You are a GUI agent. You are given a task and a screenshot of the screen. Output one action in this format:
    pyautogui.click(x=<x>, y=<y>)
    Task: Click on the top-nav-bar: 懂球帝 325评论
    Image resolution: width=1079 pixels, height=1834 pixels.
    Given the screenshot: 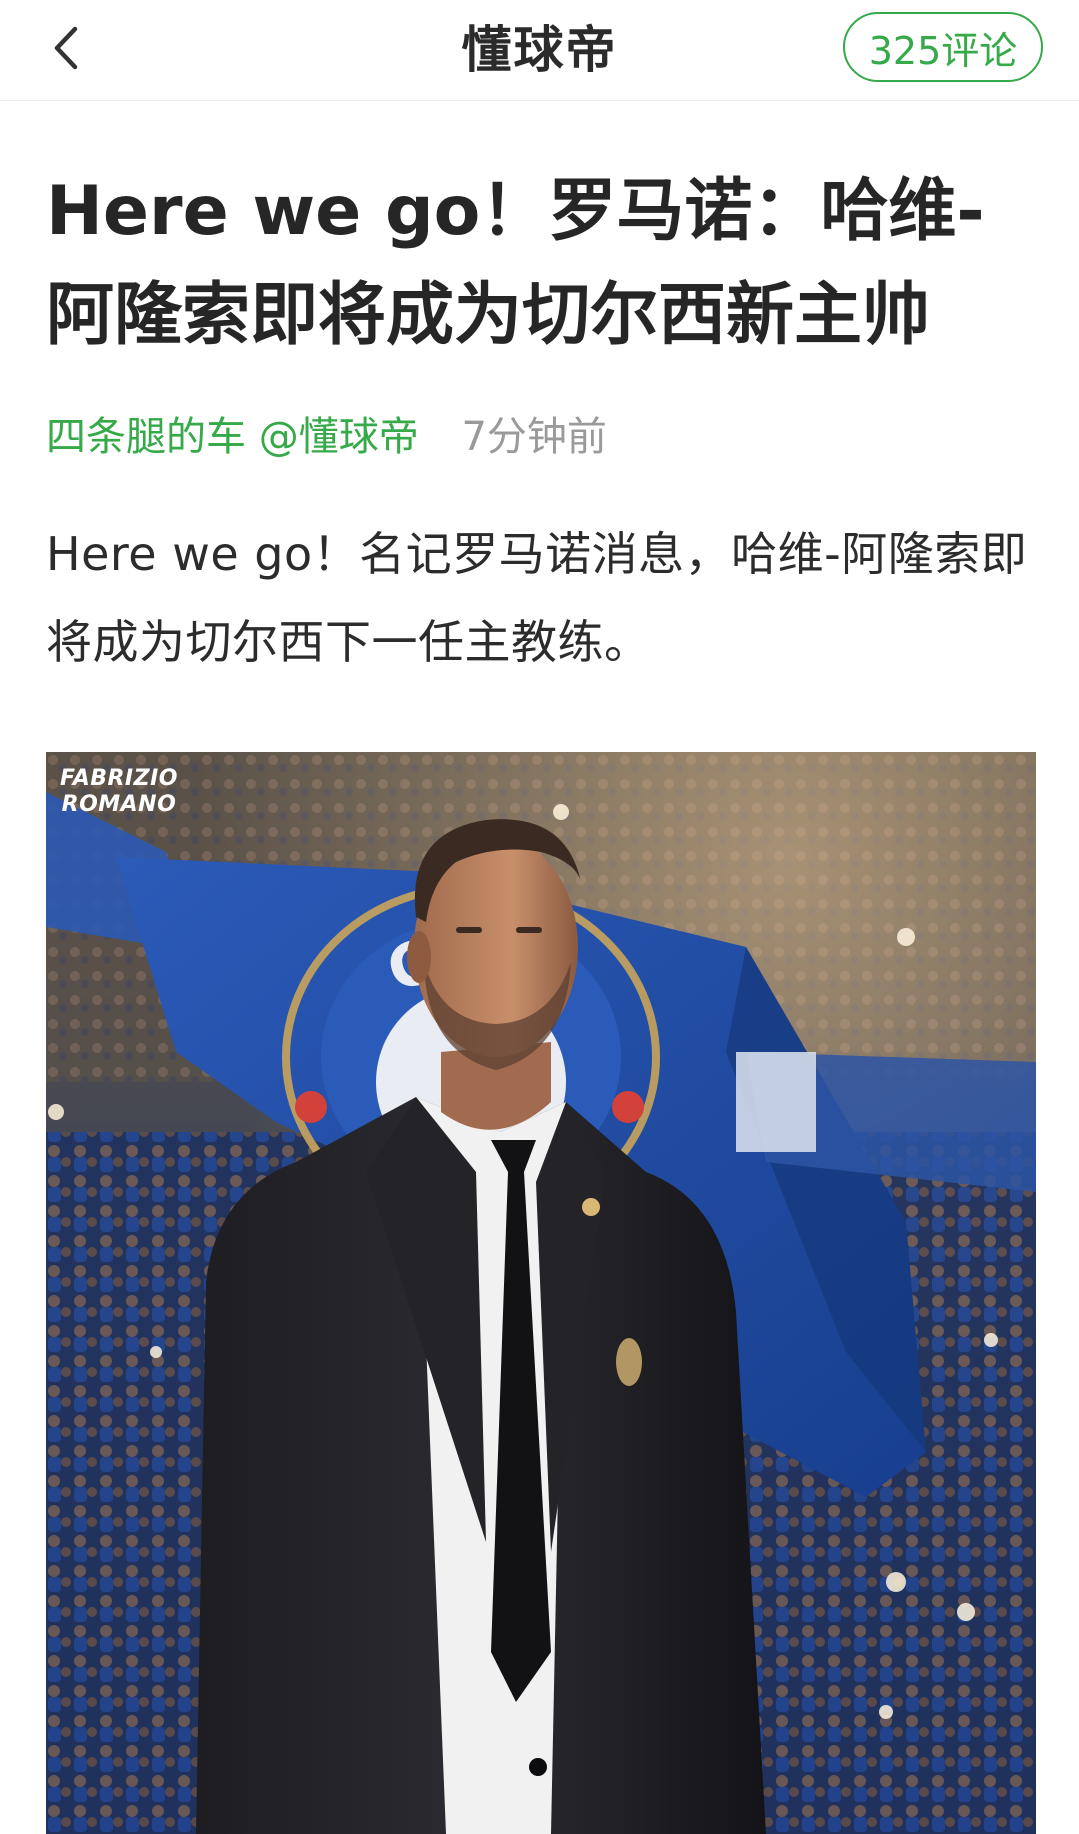 What is the action you would take?
    pyautogui.click(x=539, y=50)
    